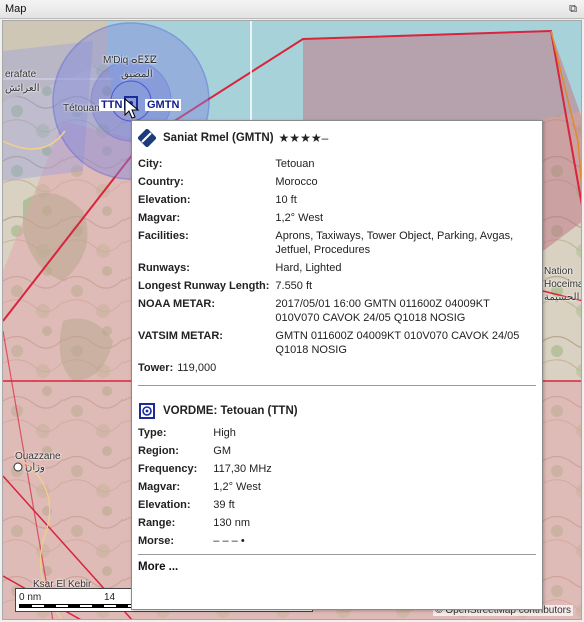  Describe the element at coordinates (224, 433) in the screenshot. I see `detail-value: High` at that location.